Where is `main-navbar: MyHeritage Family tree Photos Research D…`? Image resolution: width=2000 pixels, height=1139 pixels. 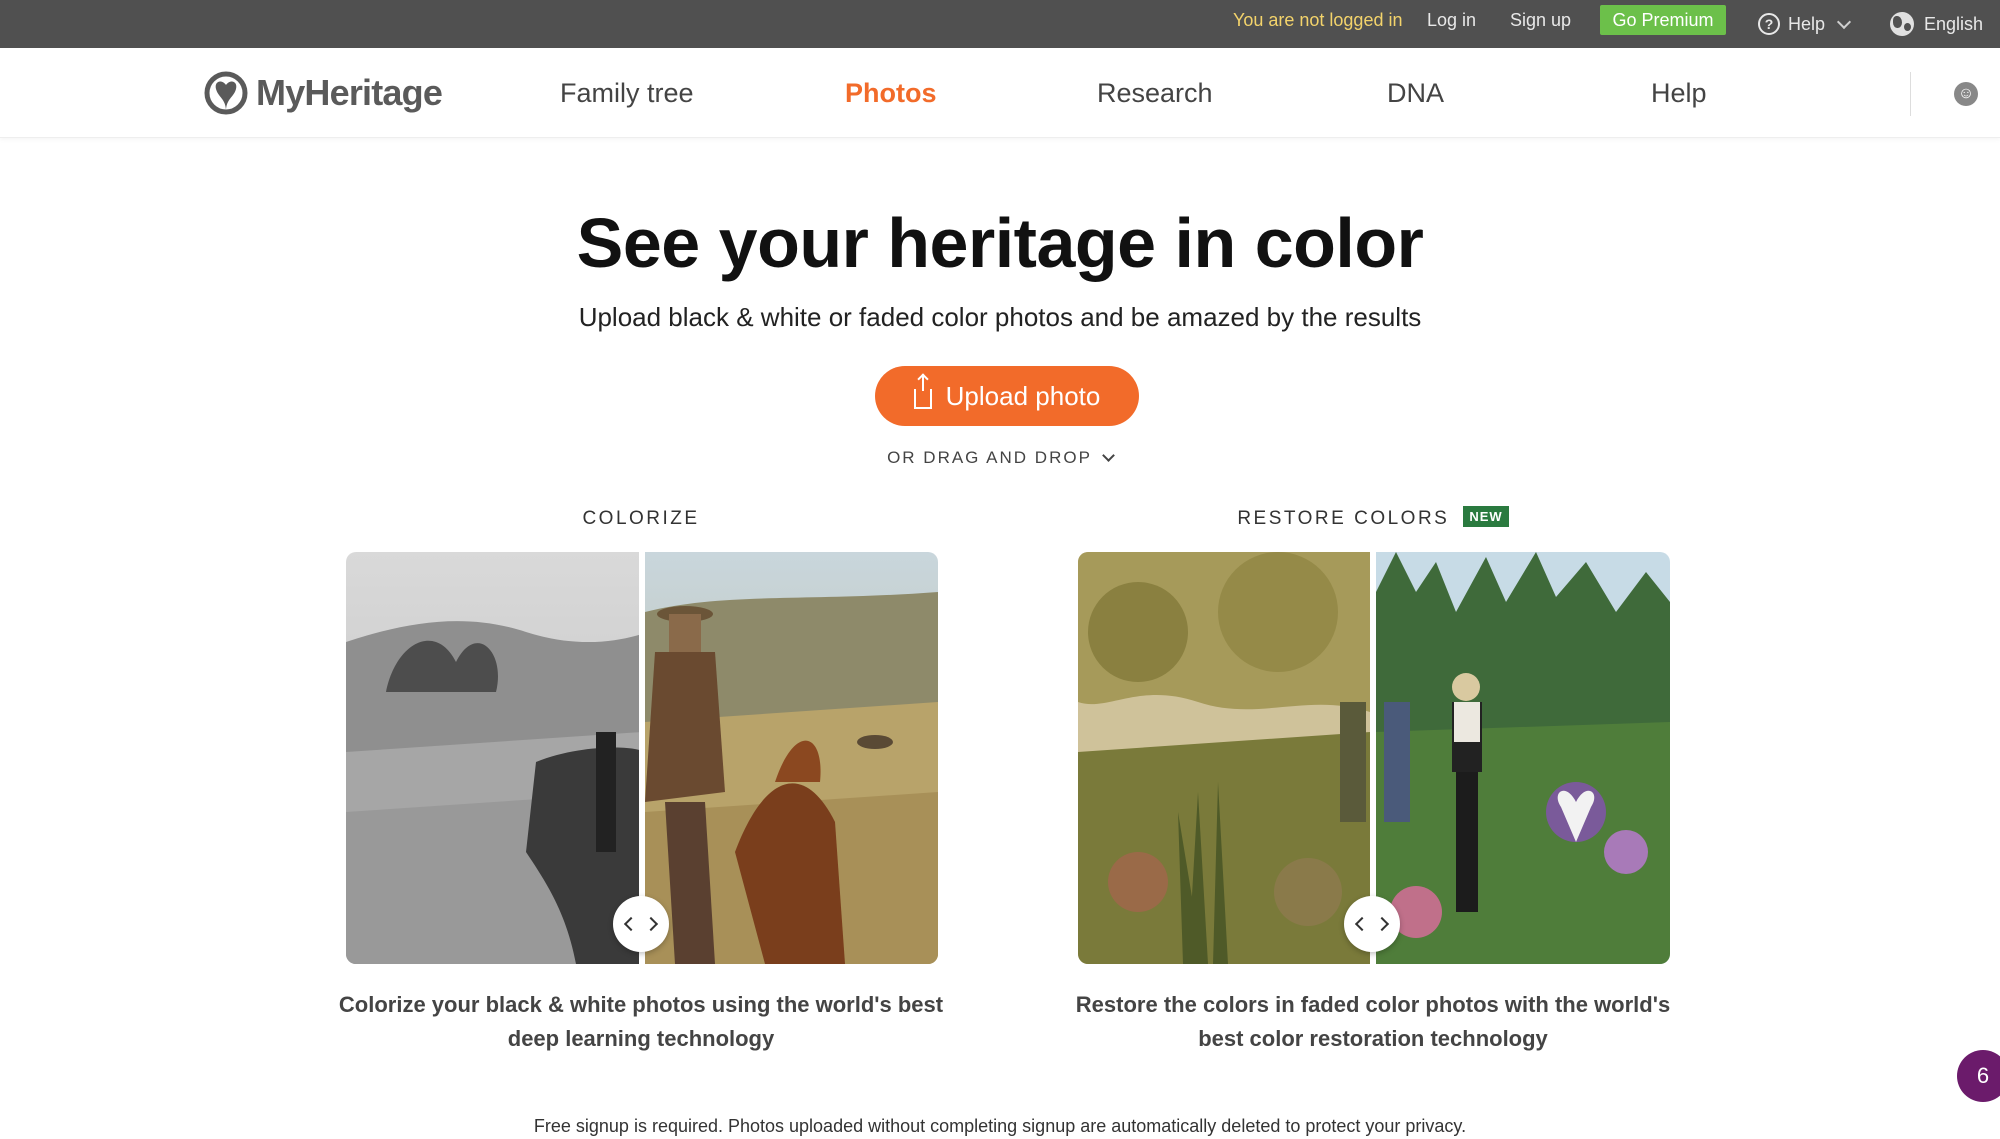
main-navbar: MyHeritage Family tree Photos Research D… is located at coordinates (1000, 93).